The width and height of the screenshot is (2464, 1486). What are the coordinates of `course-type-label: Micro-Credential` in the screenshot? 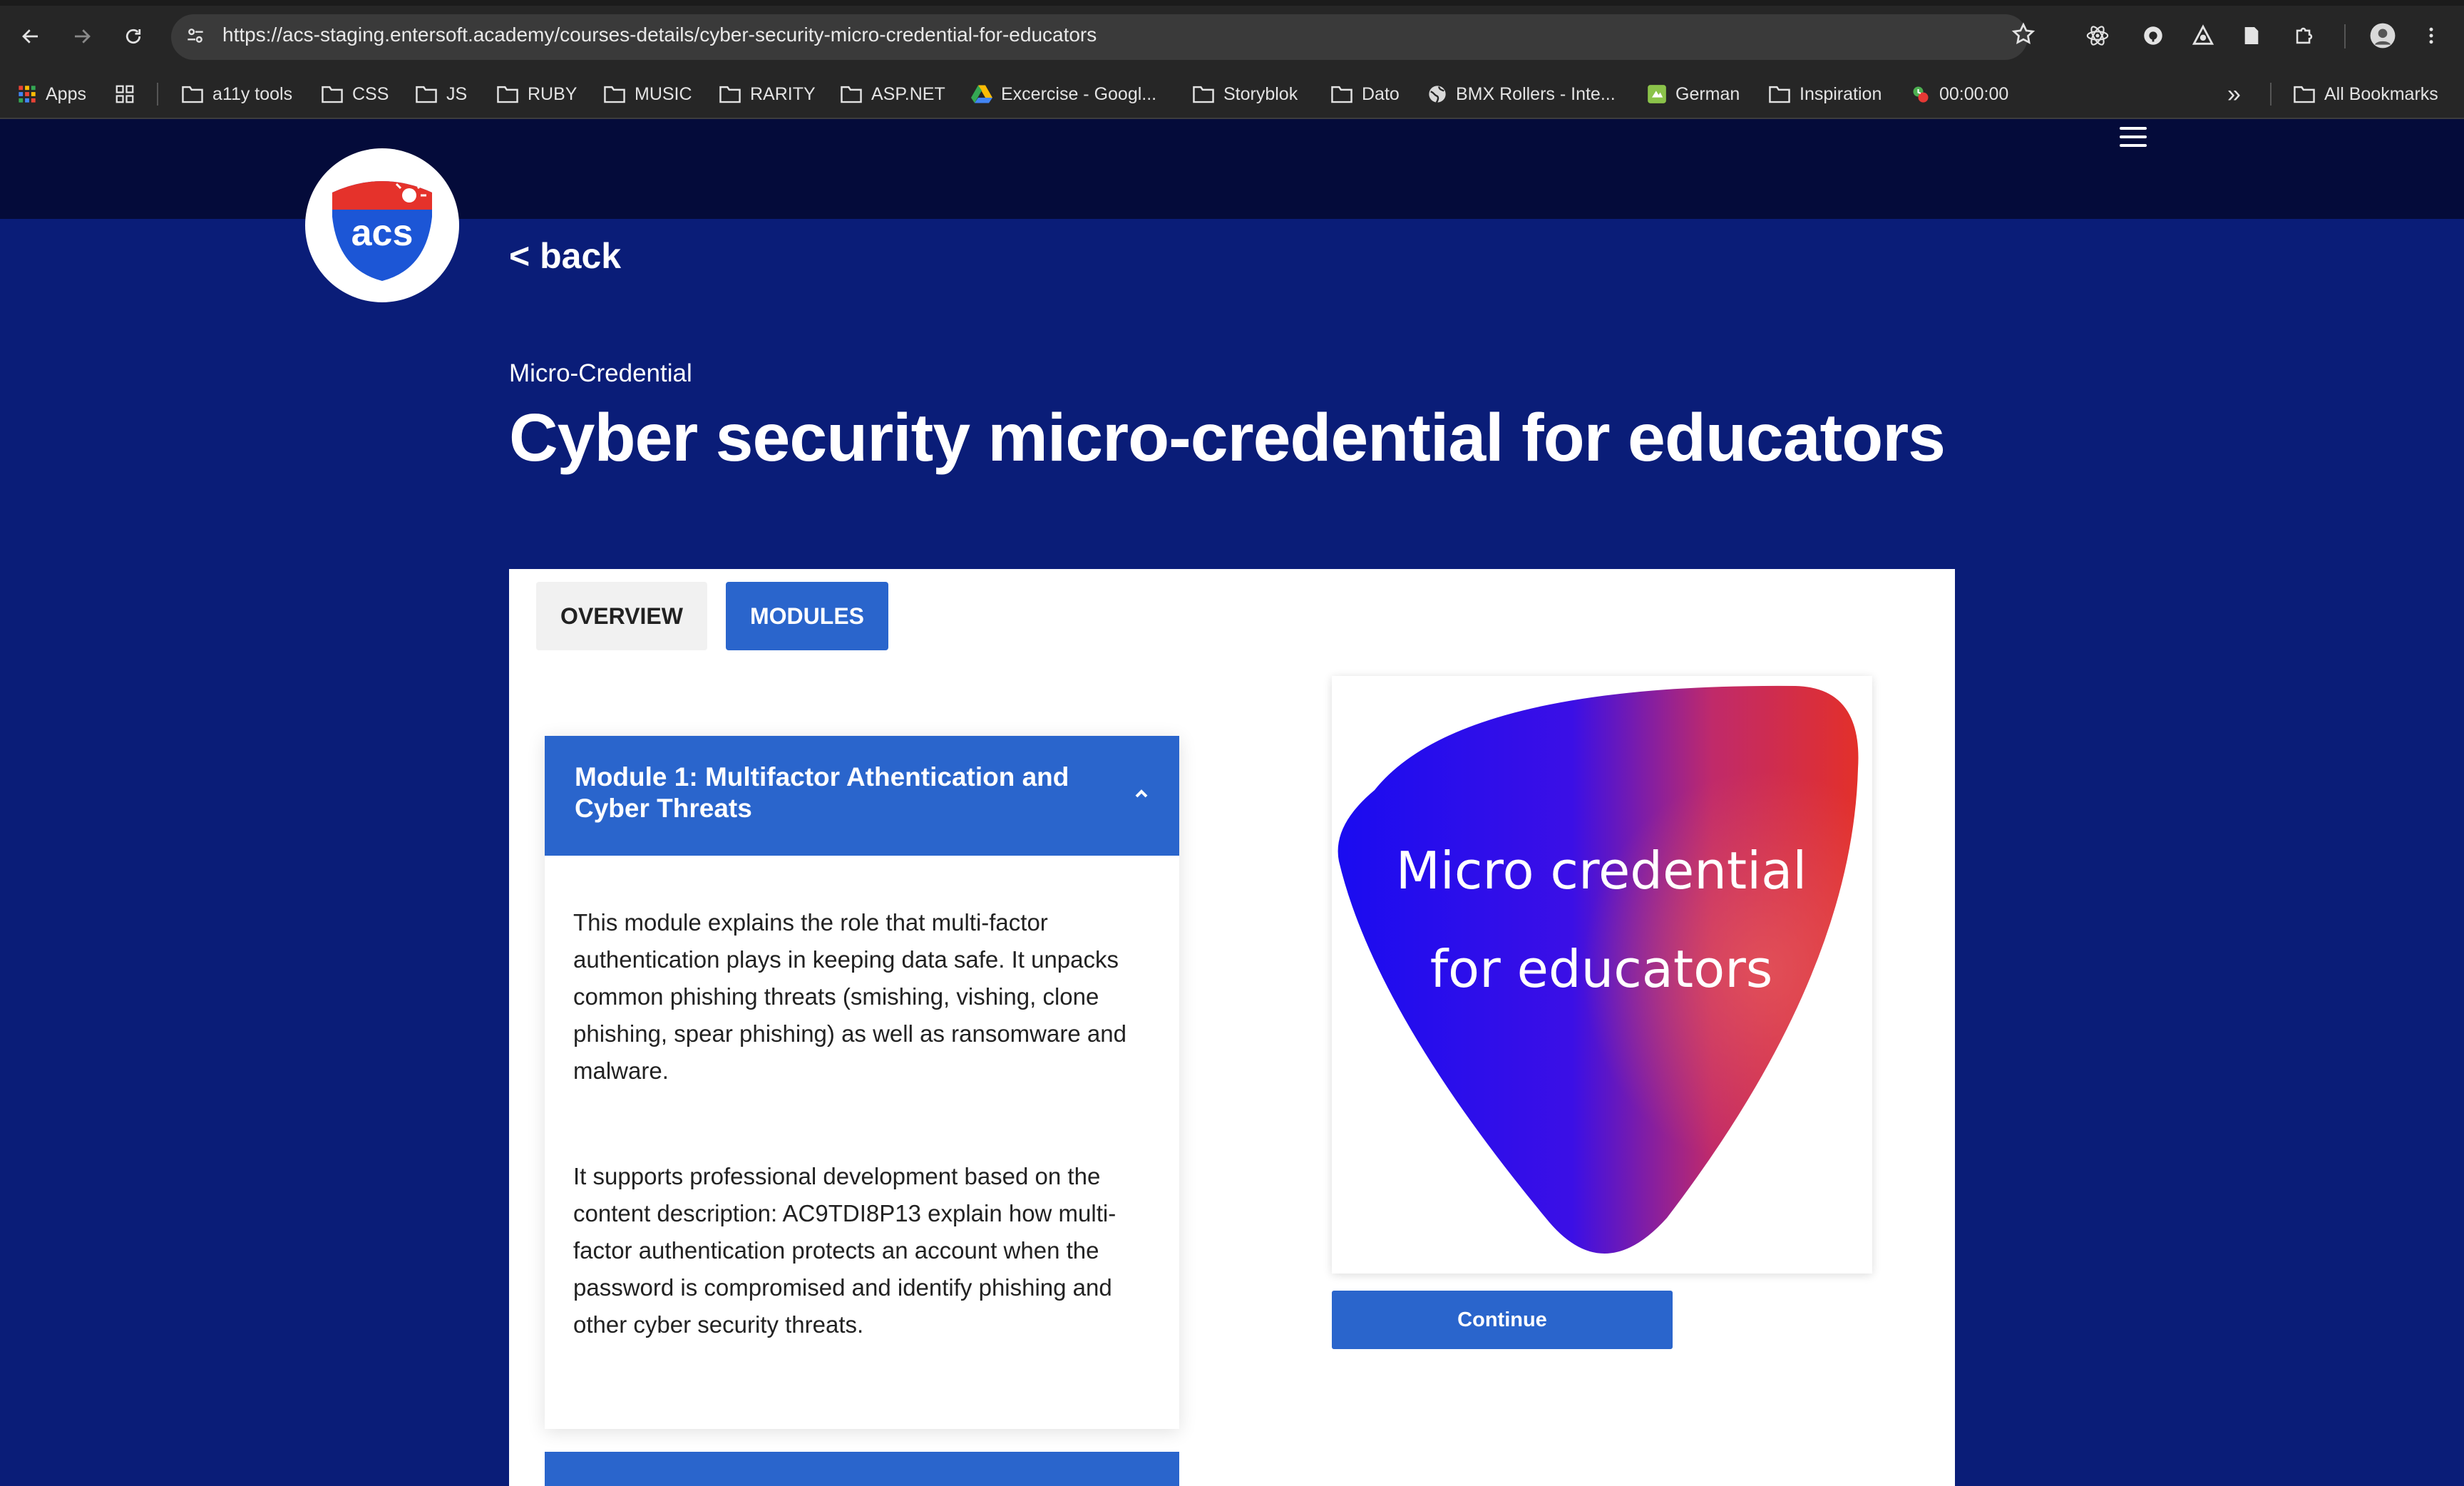 It's located at (600, 373).